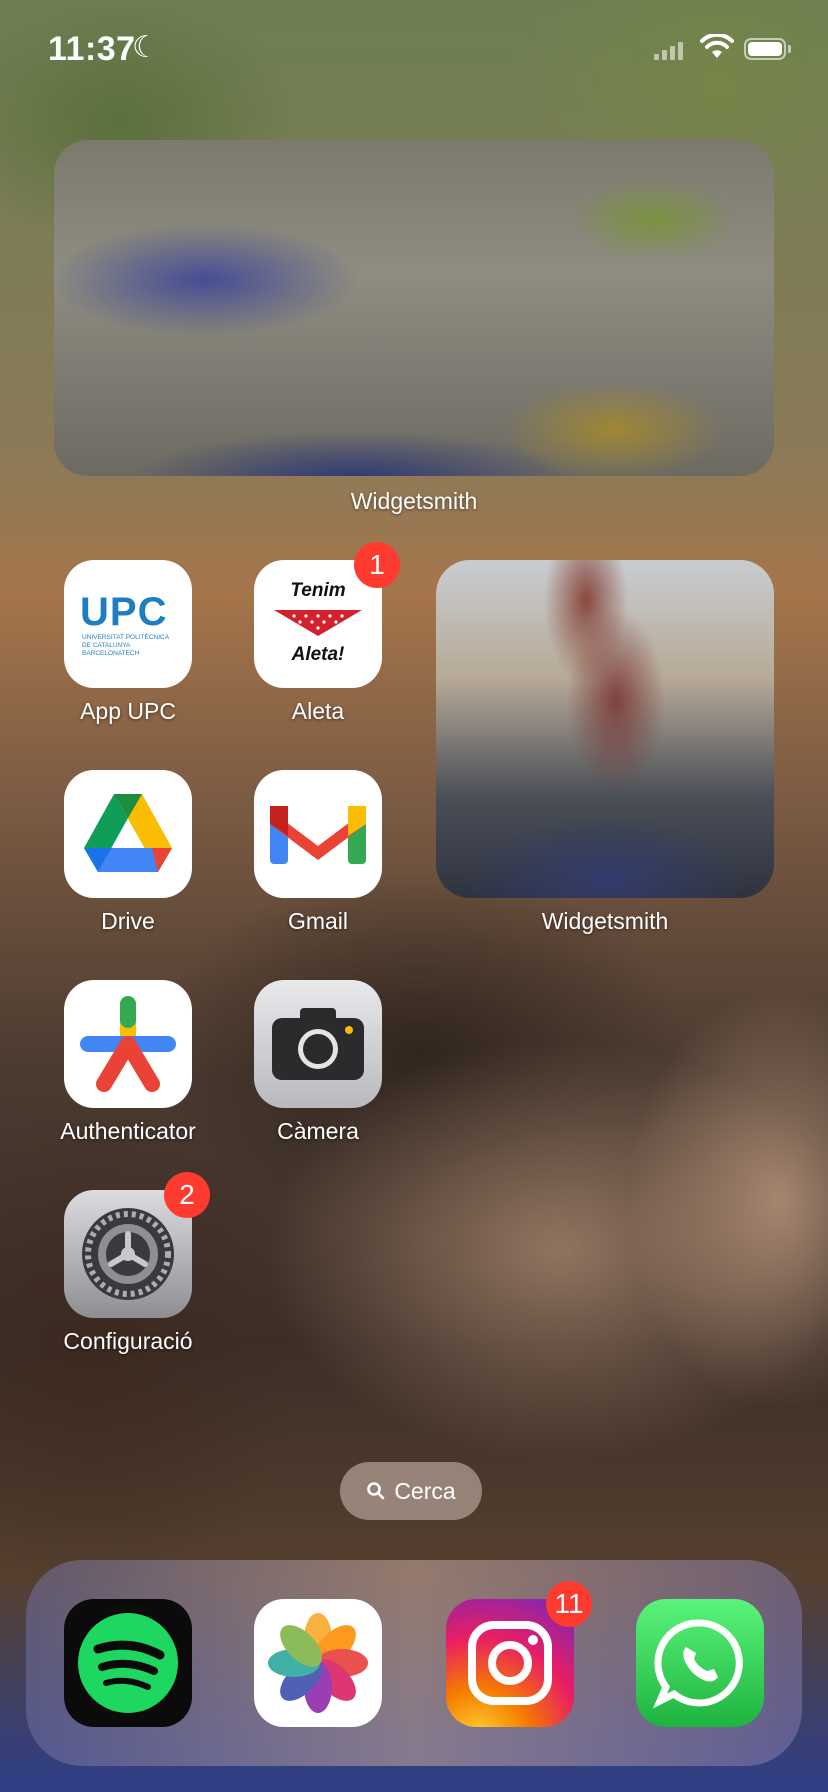  Describe the element at coordinates (318, 711) in the screenshot. I see `app-label: Aleta` at that location.